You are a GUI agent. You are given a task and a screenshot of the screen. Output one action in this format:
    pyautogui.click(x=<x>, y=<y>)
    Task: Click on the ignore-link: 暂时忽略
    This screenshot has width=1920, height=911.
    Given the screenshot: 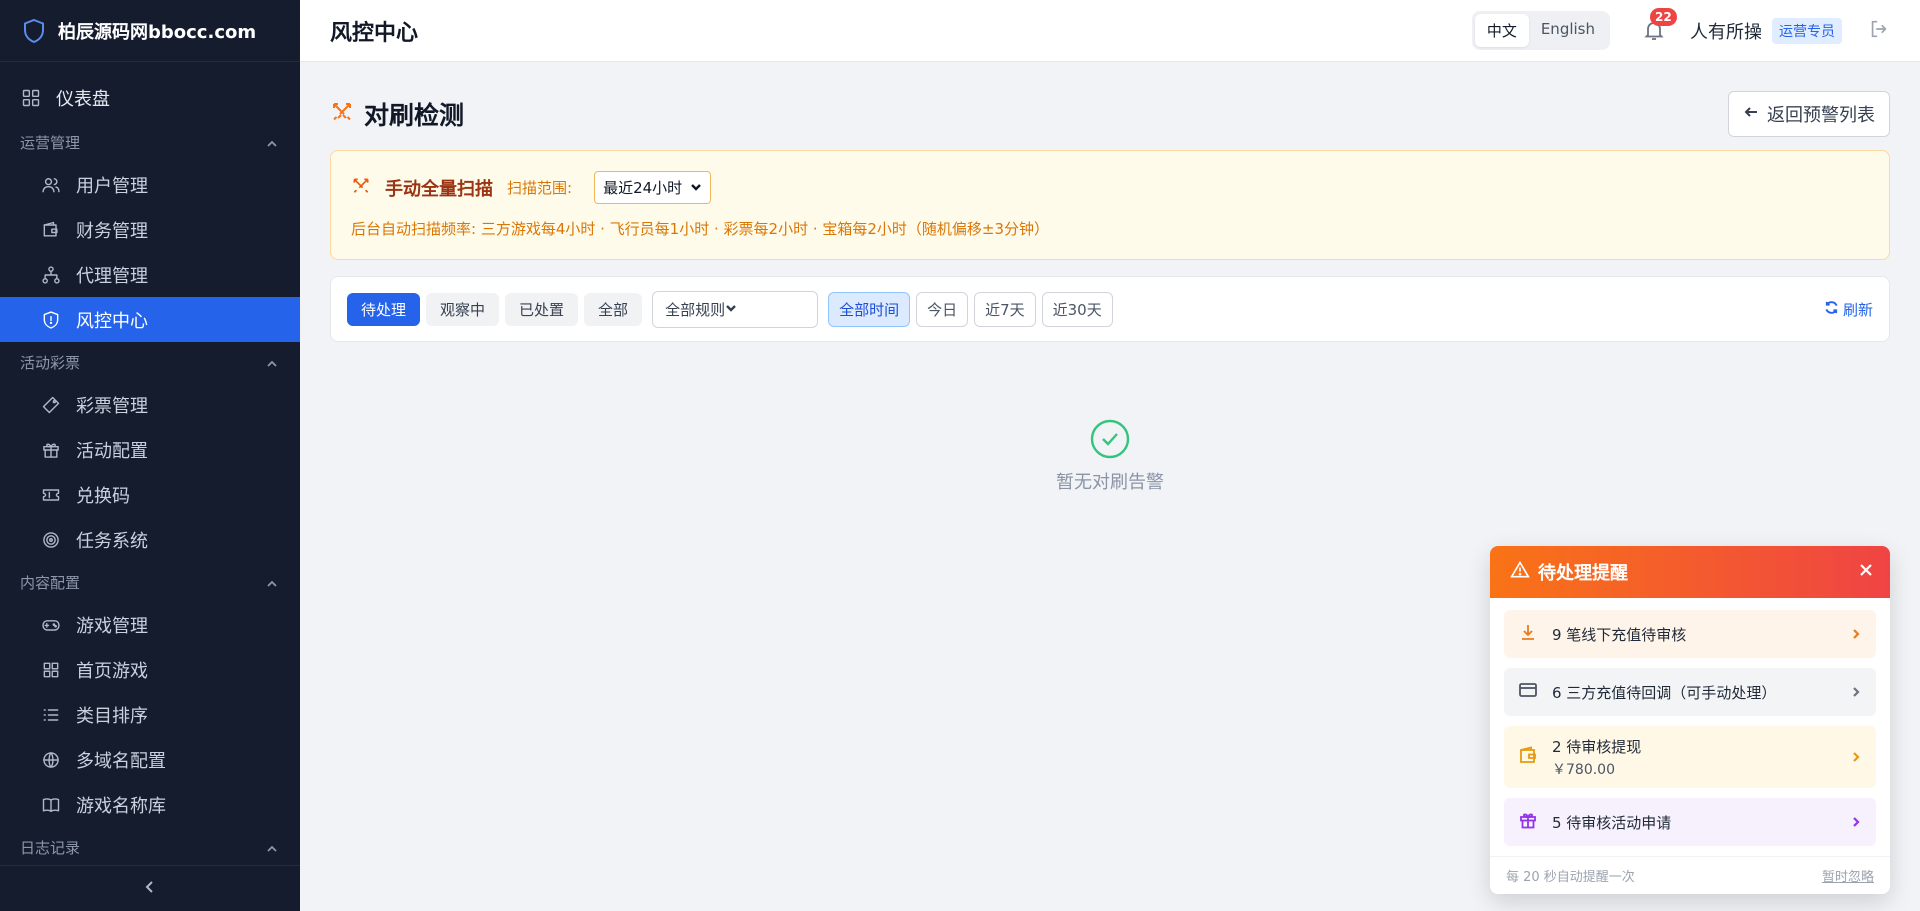 What is the action you would take?
    pyautogui.click(x=1848, y=875)
    